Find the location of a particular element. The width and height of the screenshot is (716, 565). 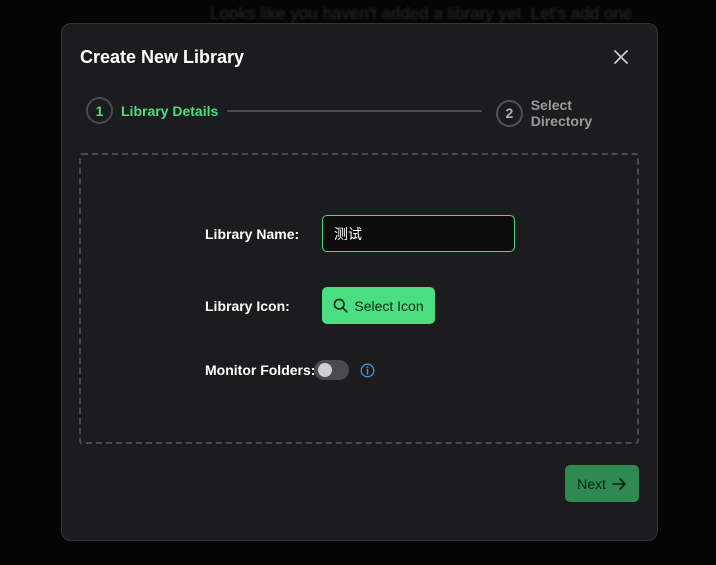

toggle-knob is located at coordinates (325, 370).